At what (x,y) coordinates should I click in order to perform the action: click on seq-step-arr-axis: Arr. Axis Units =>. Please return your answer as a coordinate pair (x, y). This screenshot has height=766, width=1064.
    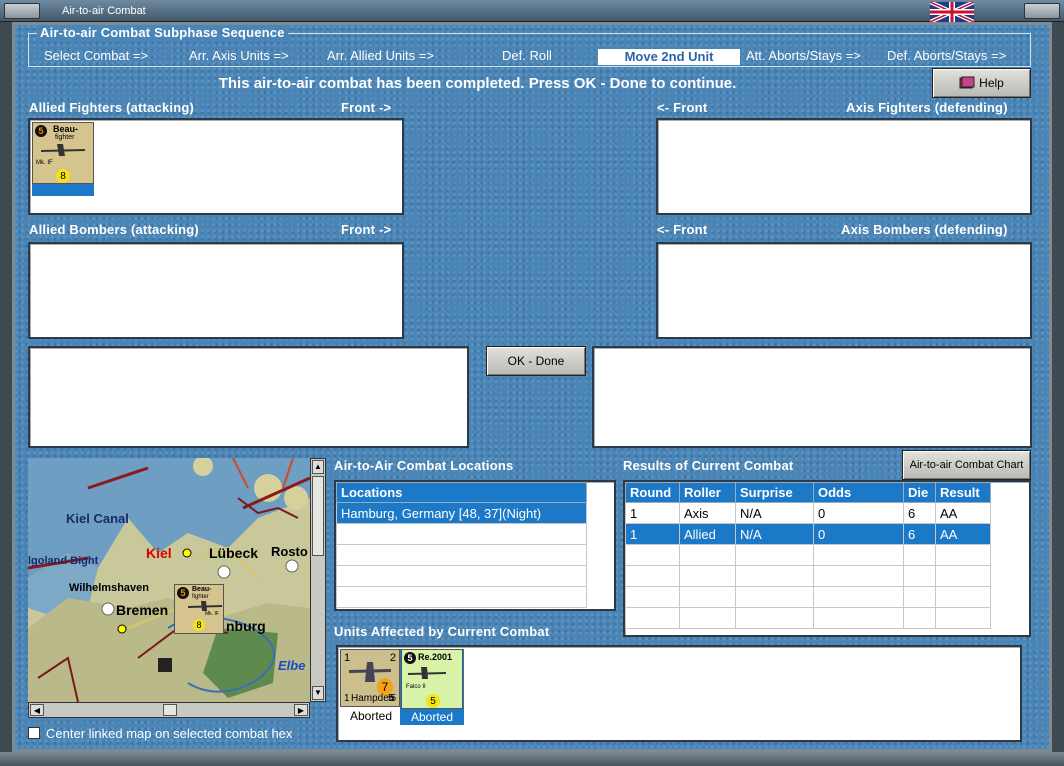
    Looking at the image, I should click on (239, 55).